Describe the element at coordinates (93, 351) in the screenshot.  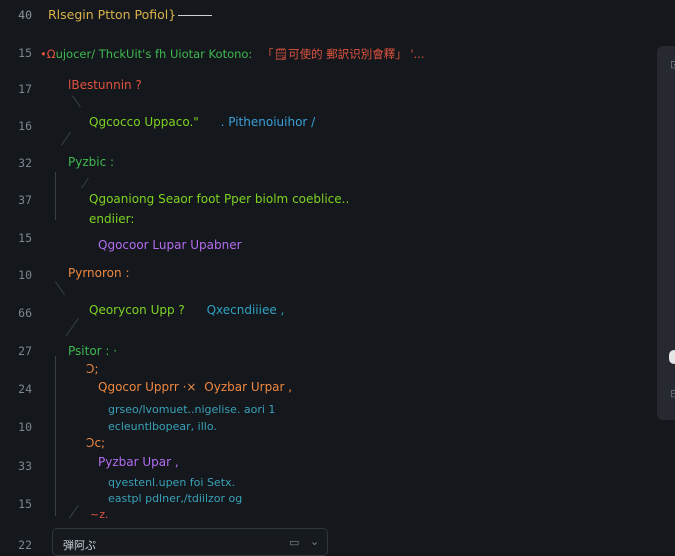
I see `code-line: Psitor : ·` at that location.